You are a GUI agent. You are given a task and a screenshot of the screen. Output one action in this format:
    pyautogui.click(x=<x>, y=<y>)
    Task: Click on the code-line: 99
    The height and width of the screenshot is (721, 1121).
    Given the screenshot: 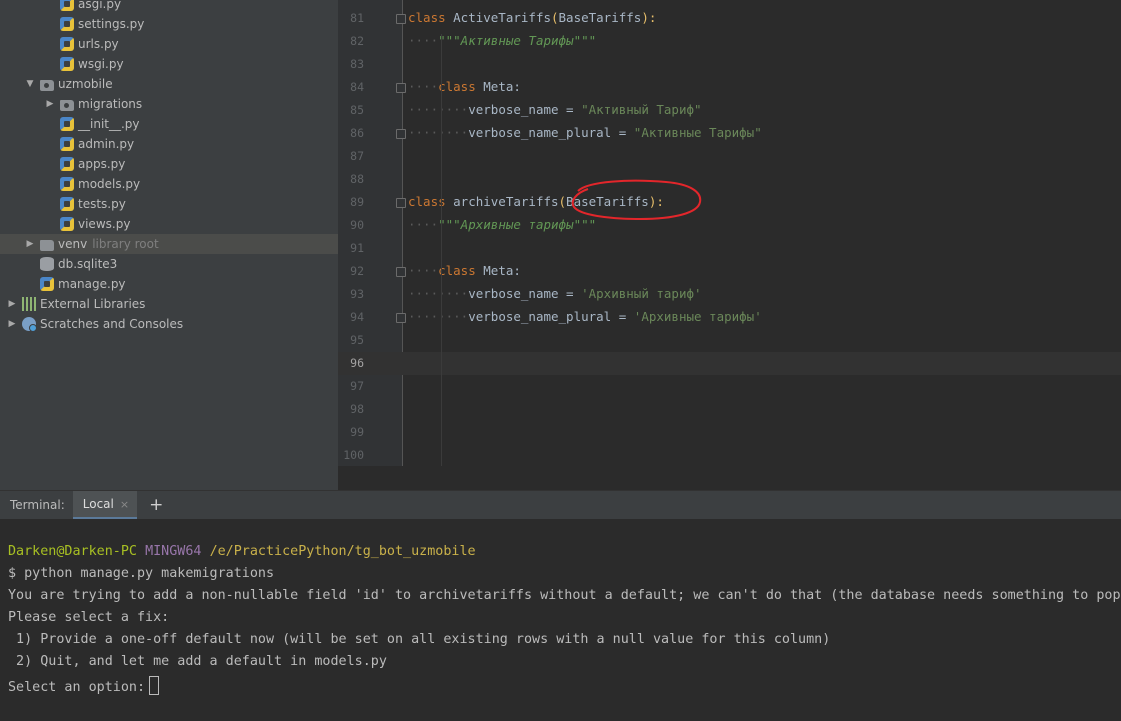 What is the action you would take?
    pyautogui.click(x=729, y=432)
    